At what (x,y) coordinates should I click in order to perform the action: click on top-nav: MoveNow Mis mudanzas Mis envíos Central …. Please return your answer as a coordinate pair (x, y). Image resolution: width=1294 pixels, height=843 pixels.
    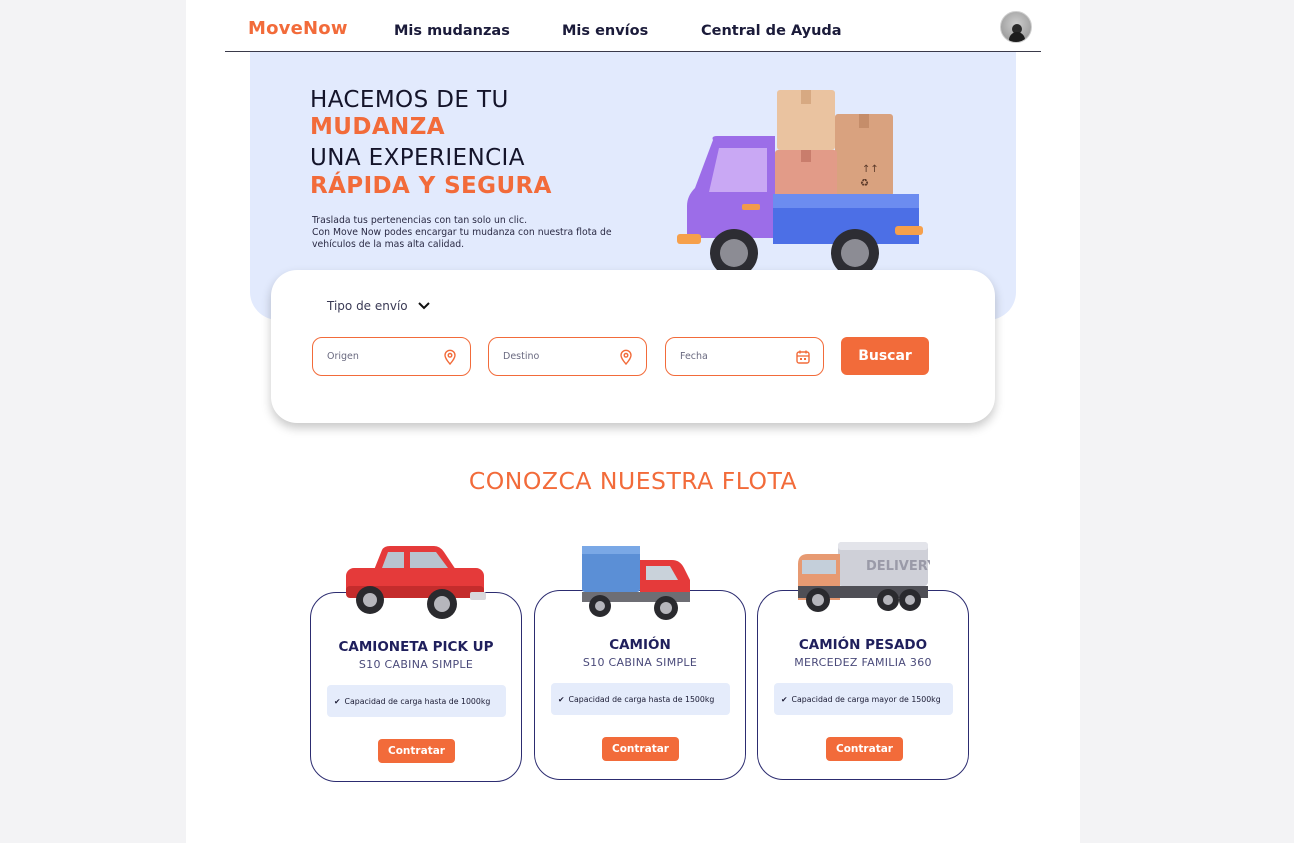
    Looking at the image, I should click on (633, 26).